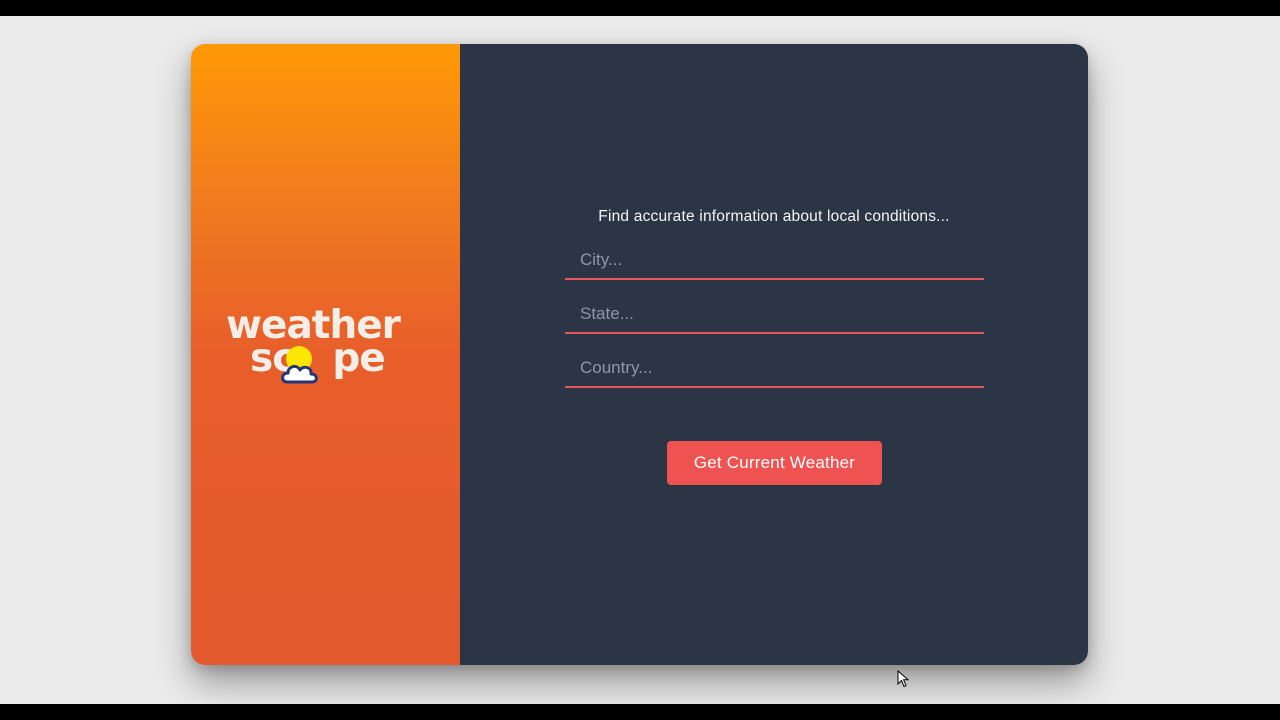 This screenshot has width=1280, height=720. Describe the element at coordinates (774, 261) in the screenshot. I see `city-input` at that location.